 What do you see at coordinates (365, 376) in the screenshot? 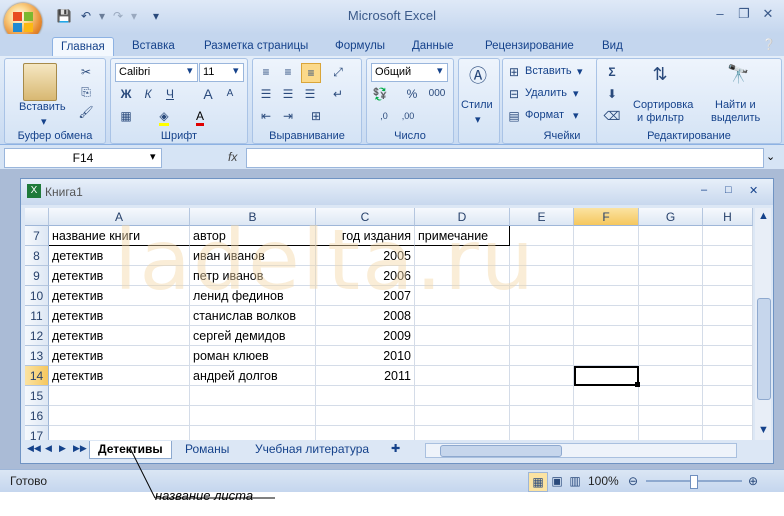
I see `grid-cell: 2011` at bounding box center [365, 376].